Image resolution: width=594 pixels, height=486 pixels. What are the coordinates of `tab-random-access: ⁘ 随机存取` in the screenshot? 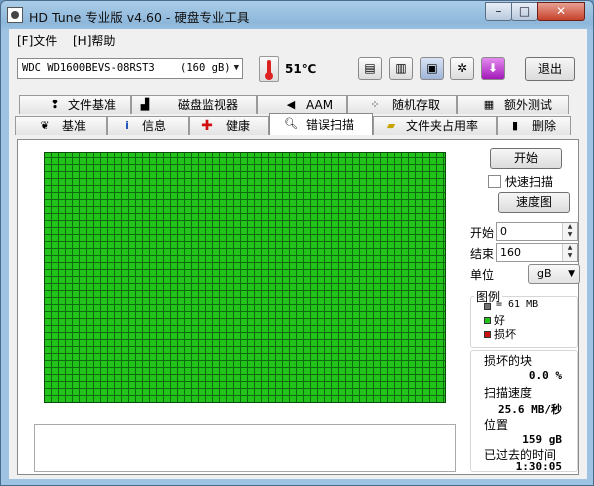 It's located at (402, 104).